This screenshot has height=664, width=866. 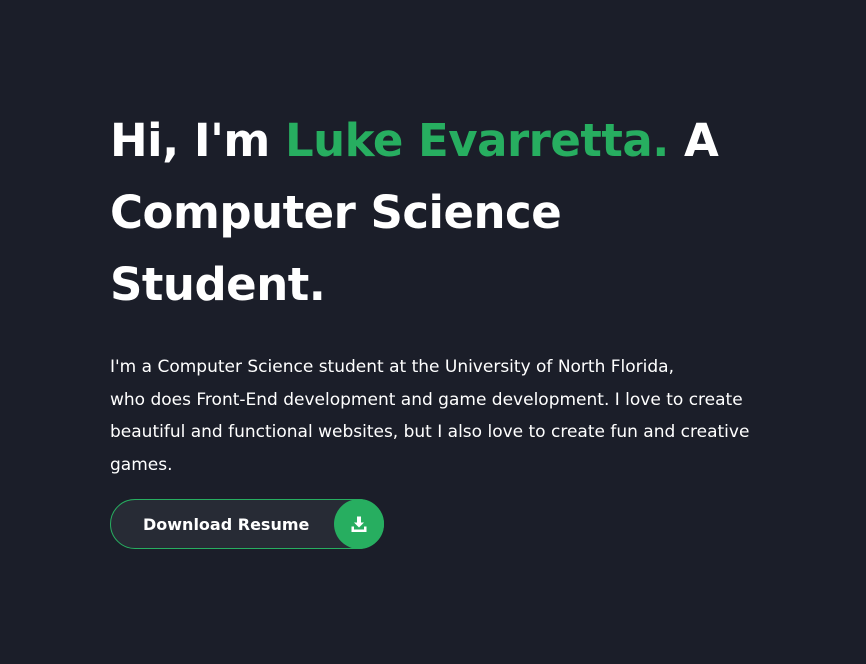 What do you see at coordinates (141, 464) in the screenshot?
I see `intro-line: games.` at bounding box center [141, 464].